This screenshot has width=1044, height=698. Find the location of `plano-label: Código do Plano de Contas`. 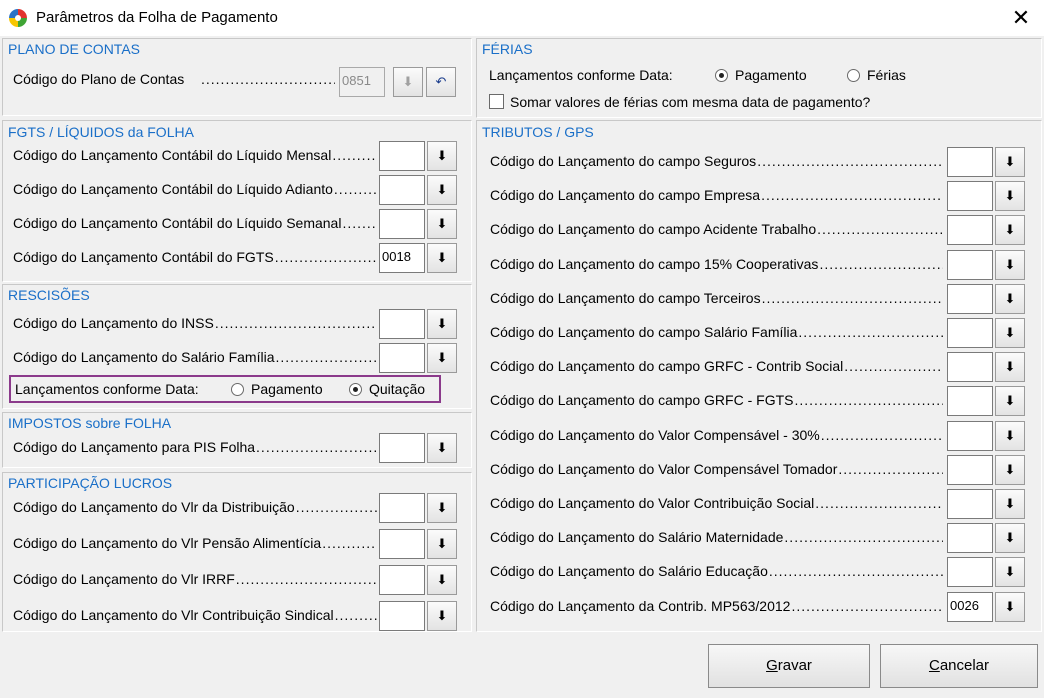

plano-label: Código do Plano de Contas is located at coordinates (99, 79).